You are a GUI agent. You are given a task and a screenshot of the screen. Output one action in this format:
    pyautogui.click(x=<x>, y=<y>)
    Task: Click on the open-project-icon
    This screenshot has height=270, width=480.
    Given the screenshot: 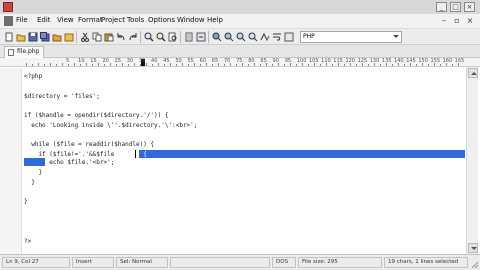 What is the action you would take?
    pyautogui.click(x=57, y=37)
    